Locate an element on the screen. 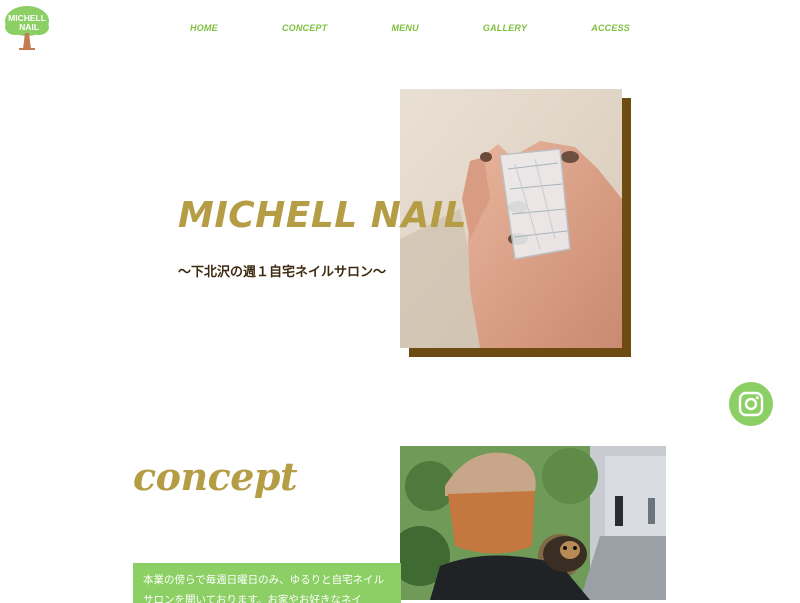 This screenshot has width=800, height=603. nav-home: HOME is located at coordinates (204, 28).